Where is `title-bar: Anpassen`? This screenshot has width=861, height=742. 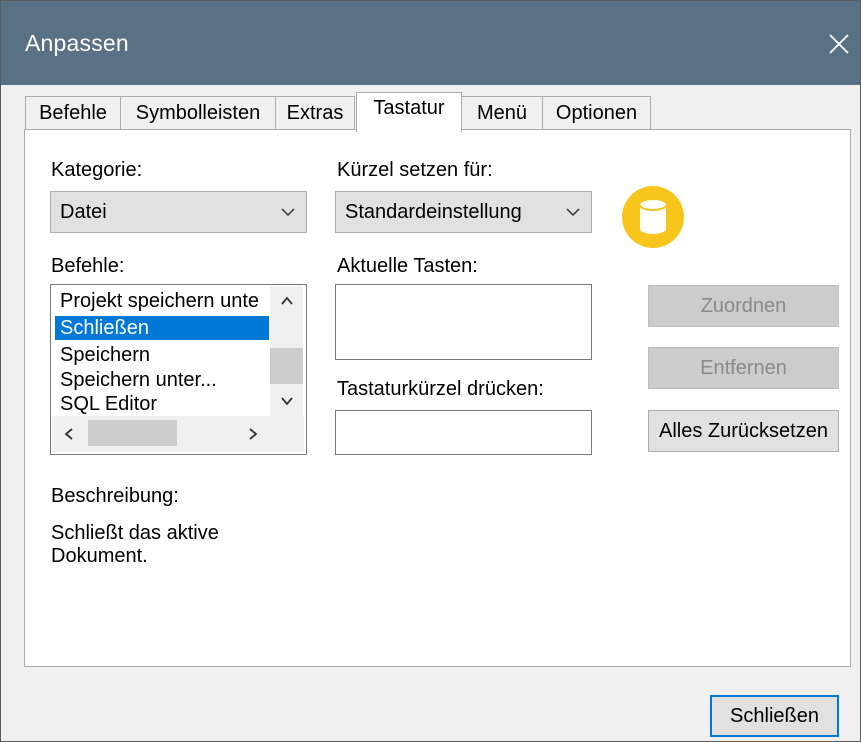
title-bar: Anpassen is located at coordinates (430, 43).